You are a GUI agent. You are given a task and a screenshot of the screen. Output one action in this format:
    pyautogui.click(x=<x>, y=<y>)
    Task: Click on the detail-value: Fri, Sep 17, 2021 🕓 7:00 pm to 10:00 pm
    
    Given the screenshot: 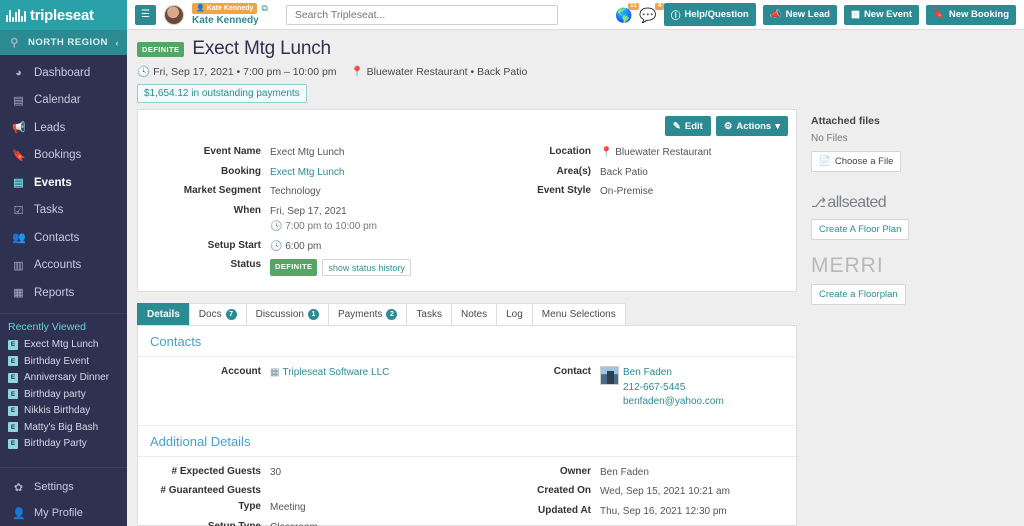 What is the action you would take?
    pyautogui.click(x=323, y=220)
    